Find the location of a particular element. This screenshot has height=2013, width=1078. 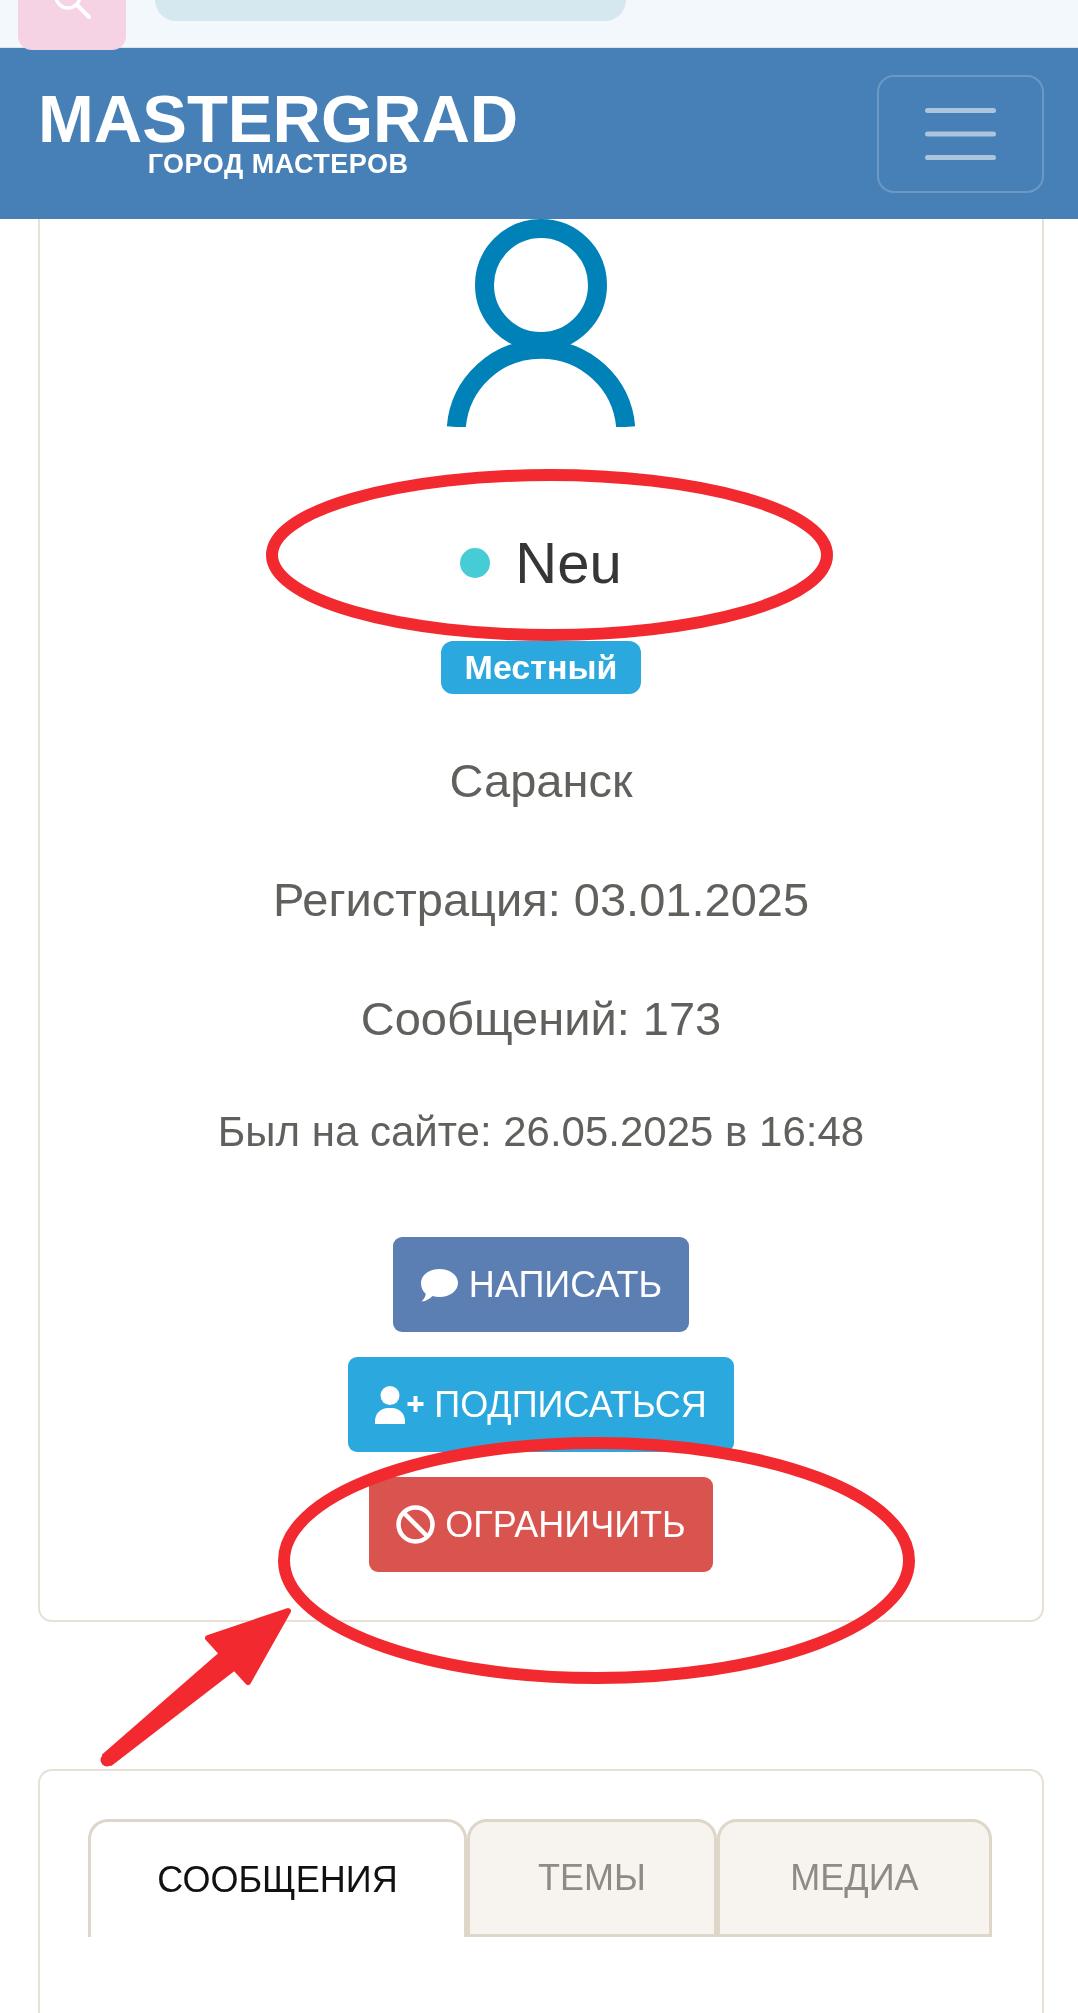

logo-title: MASTERGRAD is located at coordinates (278, 118).